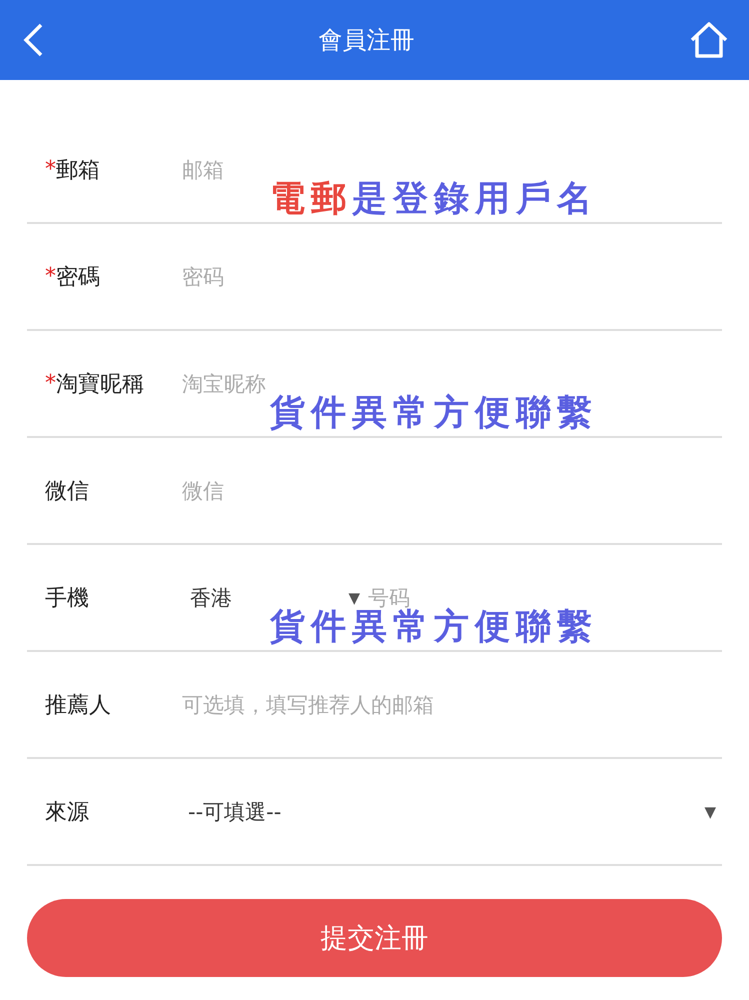 The image size is (749, 1000). What do you see at coordinates (78, 278) in the screenshot?
I see `field-label: 密碼` at bounding box center [78, 278].